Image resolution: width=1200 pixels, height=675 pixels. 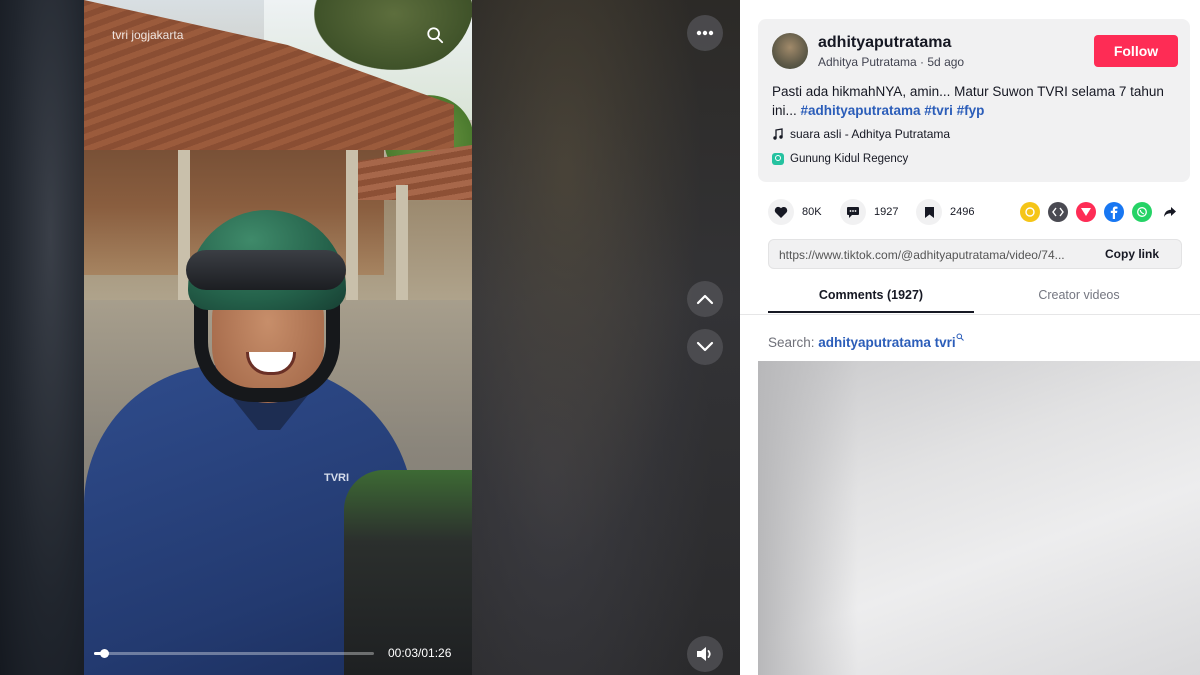 What do you see at coordinates (791, 342) in the screenshot?
I see `search-label: Search:` at bounding box center [791, 342].